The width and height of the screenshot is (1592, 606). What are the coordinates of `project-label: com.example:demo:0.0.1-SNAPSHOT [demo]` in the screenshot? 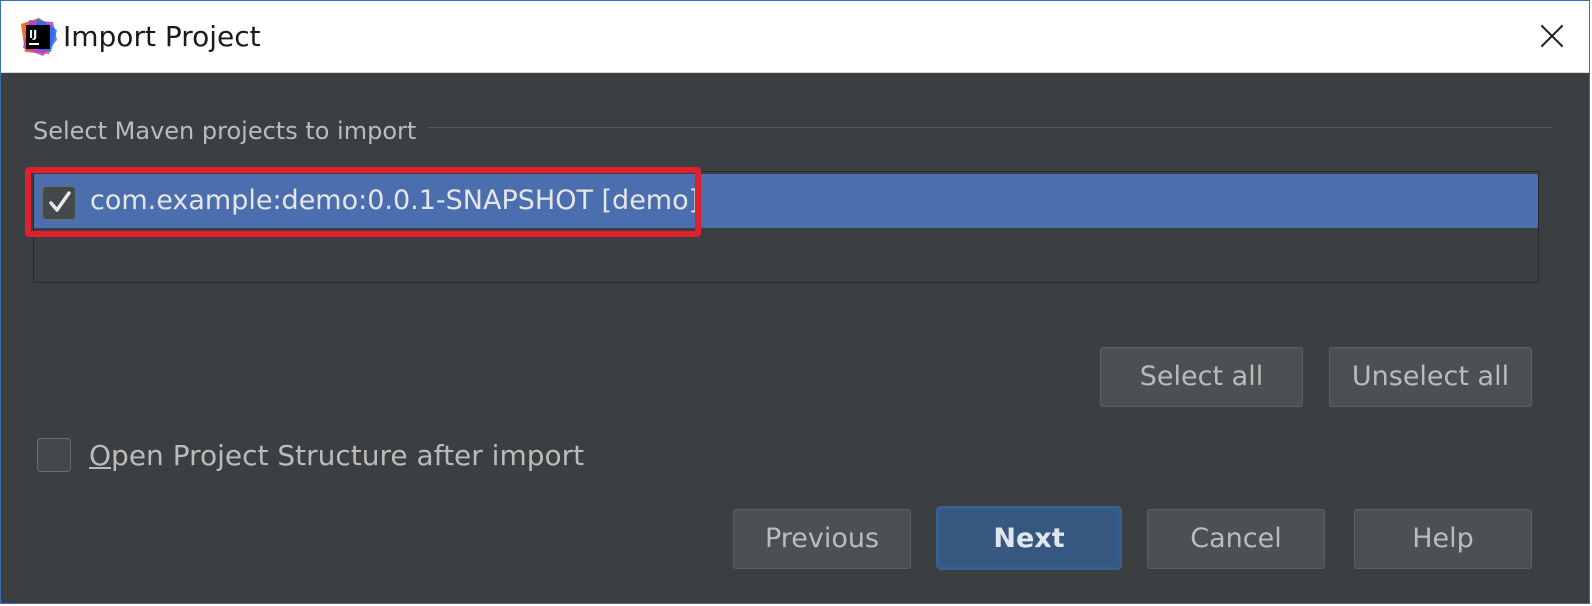 It's located at (395, 200).